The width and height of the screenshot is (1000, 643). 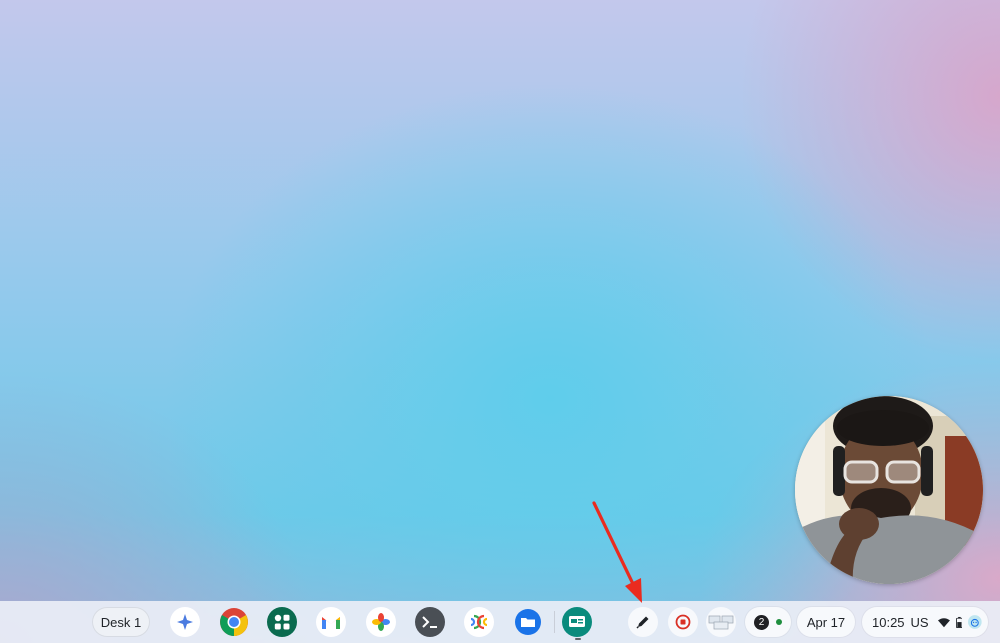 I want to click on app-grid-app, so click(x=282, y=622).